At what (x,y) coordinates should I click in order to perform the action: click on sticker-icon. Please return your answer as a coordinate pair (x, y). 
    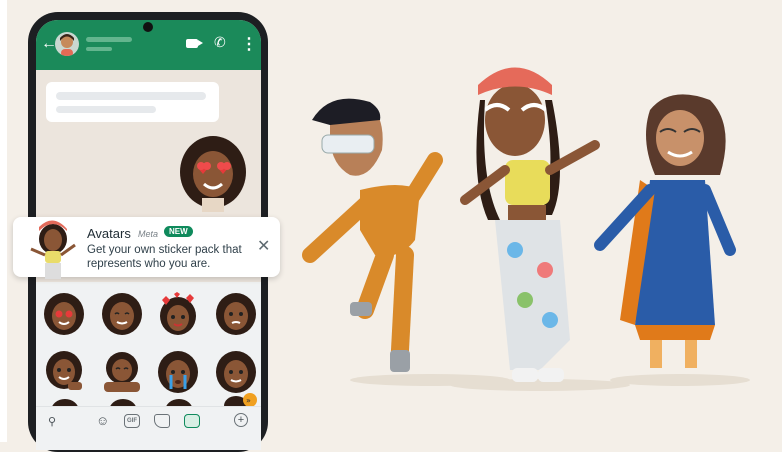
    Looking at the image, I should click on (162, 421).